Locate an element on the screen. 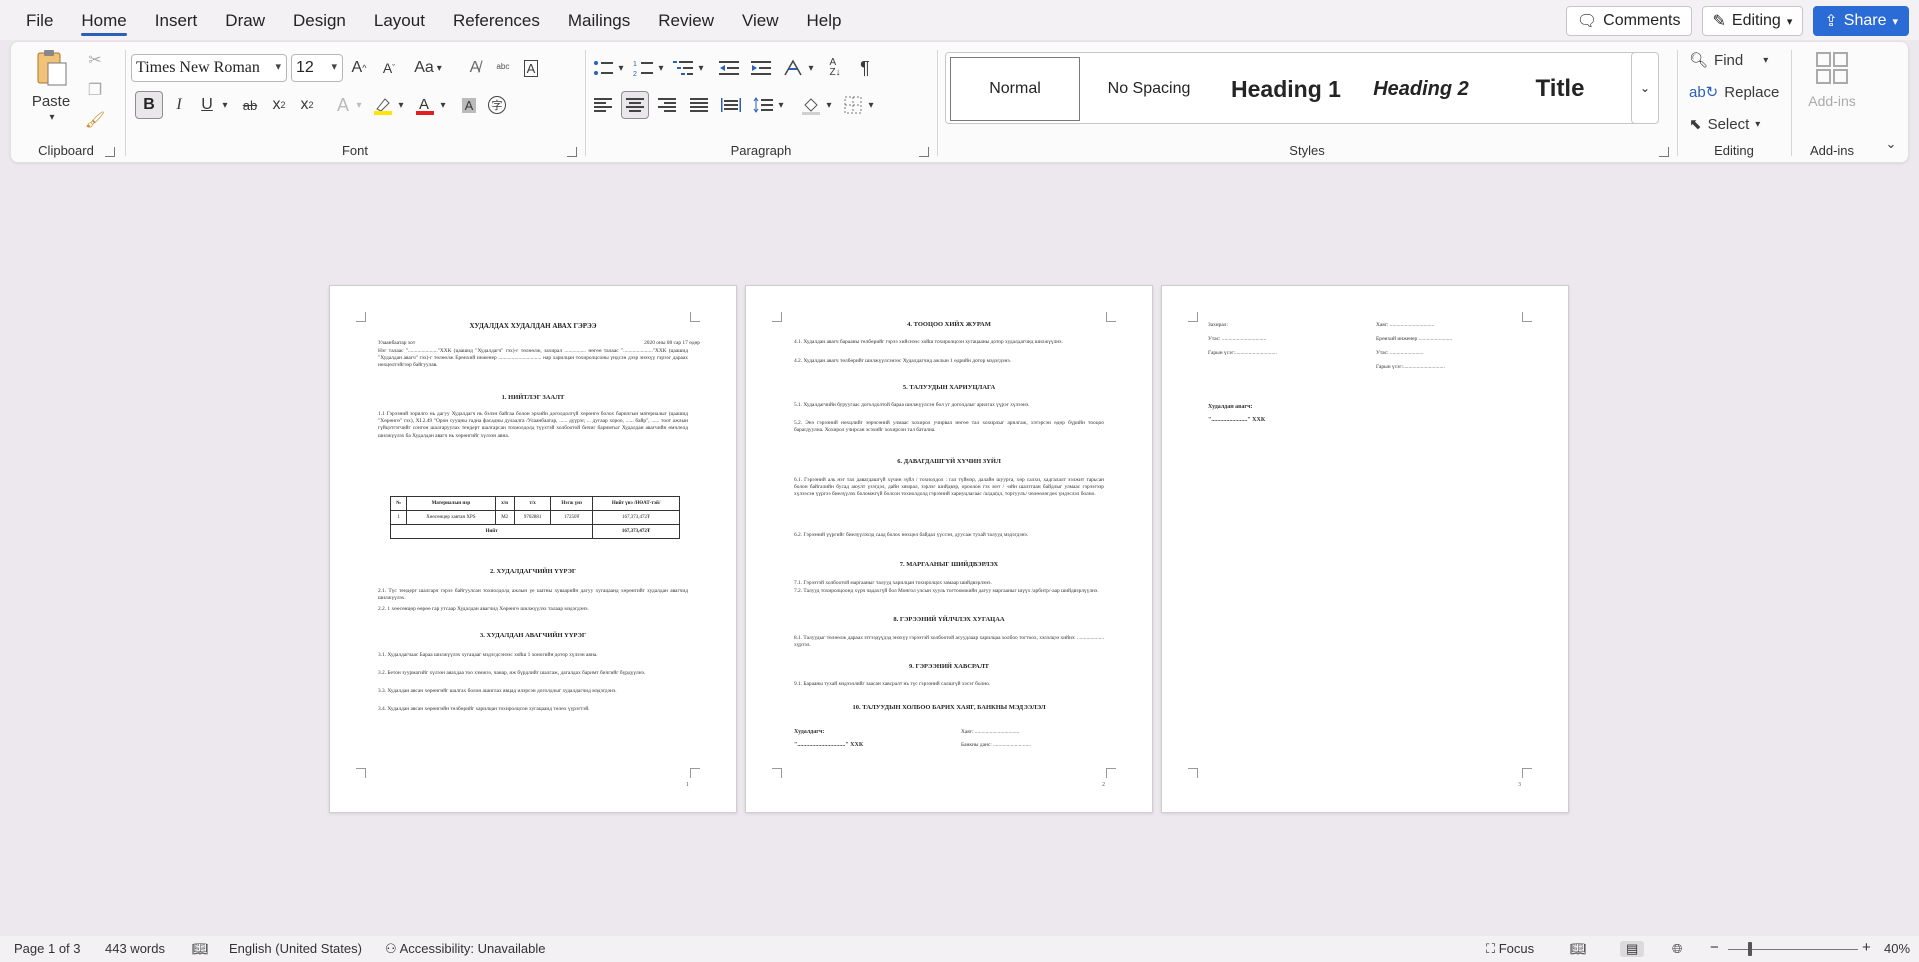  comments-button: 🗨 Comments is located at coordinates (1628, 21).